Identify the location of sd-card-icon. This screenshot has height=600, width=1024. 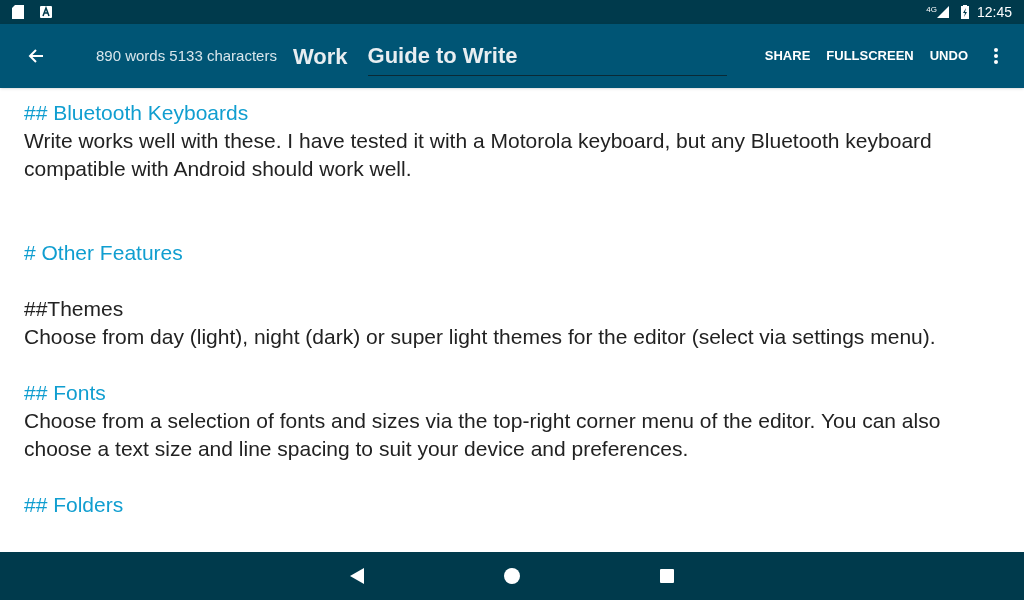
(18, 12).